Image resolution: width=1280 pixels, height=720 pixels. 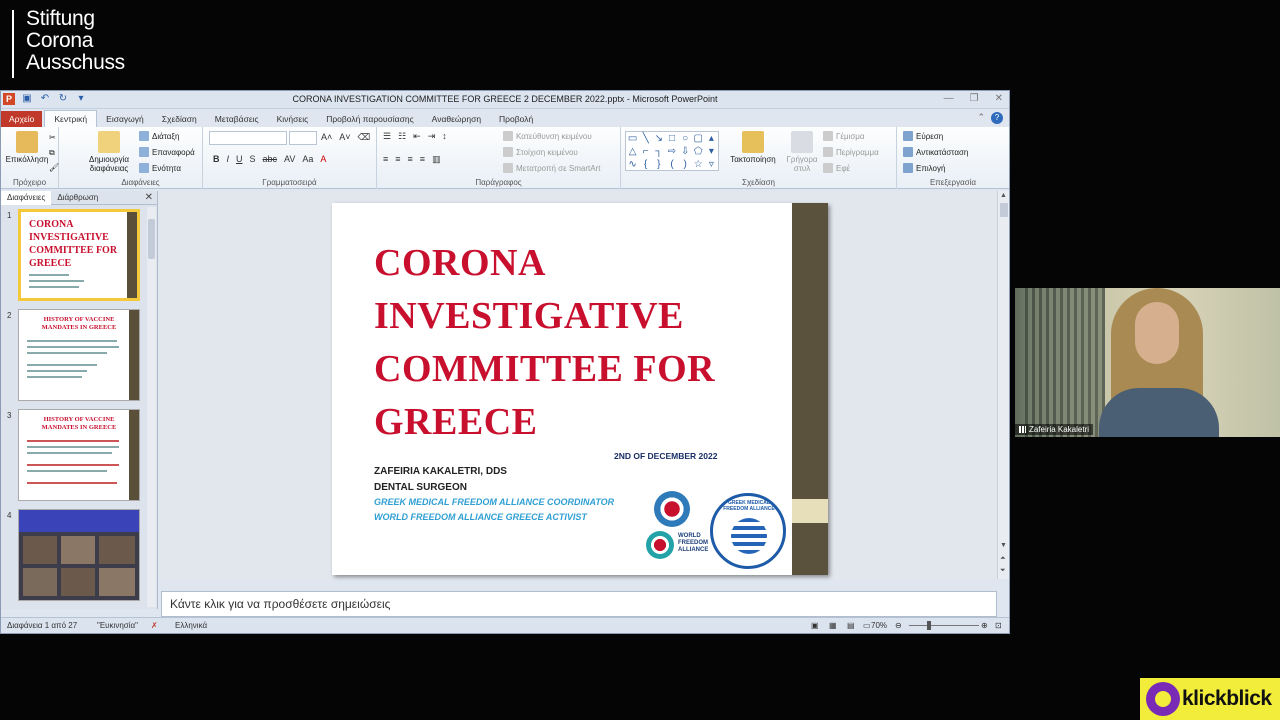 I want to click on zoom-slider, so click(x=944, y=625).